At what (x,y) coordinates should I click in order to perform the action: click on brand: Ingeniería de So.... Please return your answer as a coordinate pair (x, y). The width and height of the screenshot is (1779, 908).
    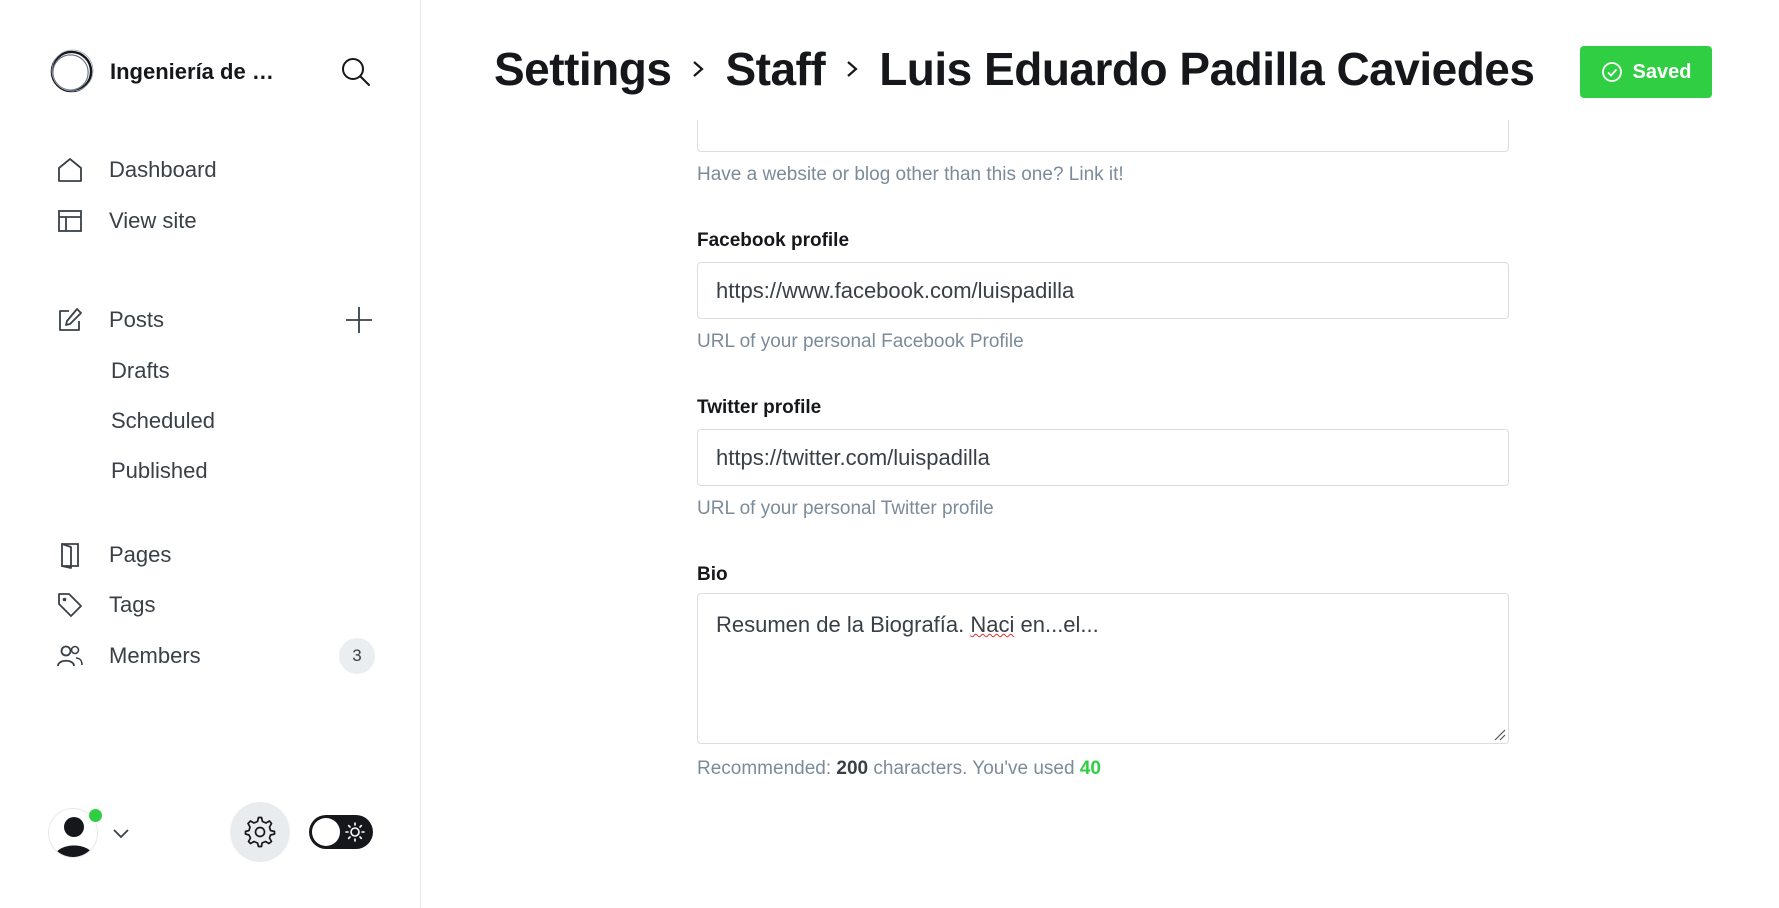
    Looking at the image, I should click on (164, 71).